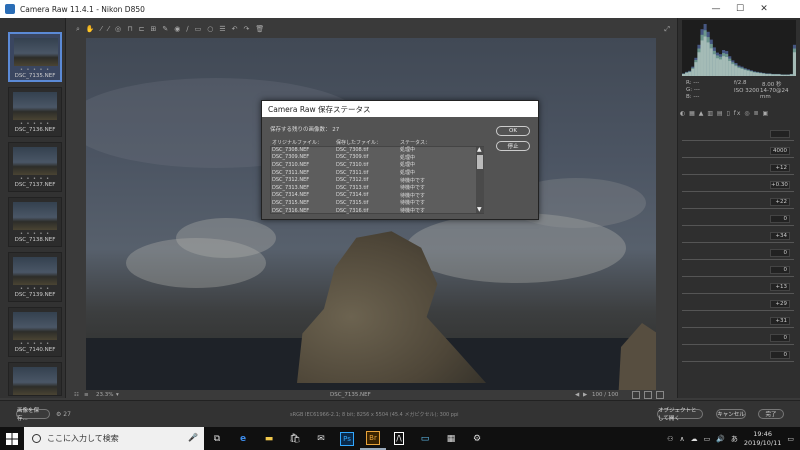 The height and width of the screenshot is (450, 800). Describe the element at coordinates (373, 438) in the screenshot. I see `bridge-icon: Br` at that location.